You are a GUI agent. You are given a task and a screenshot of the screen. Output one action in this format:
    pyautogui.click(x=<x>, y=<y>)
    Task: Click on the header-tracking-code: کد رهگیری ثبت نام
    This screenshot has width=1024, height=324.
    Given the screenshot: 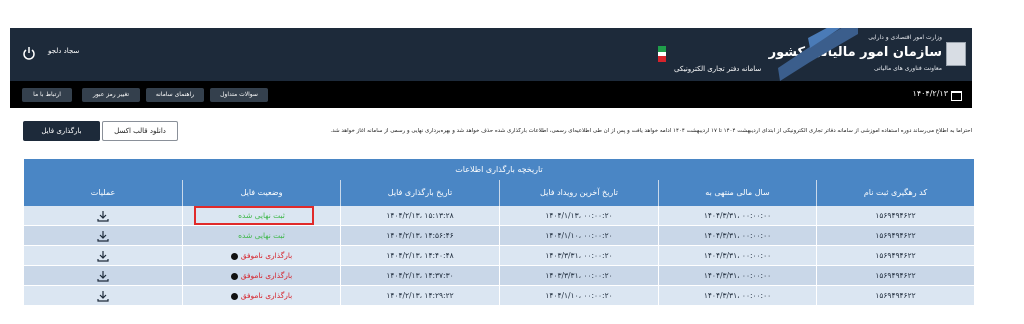 What is the action you would take?
    pyautogui.click(x=895, y=193)
    